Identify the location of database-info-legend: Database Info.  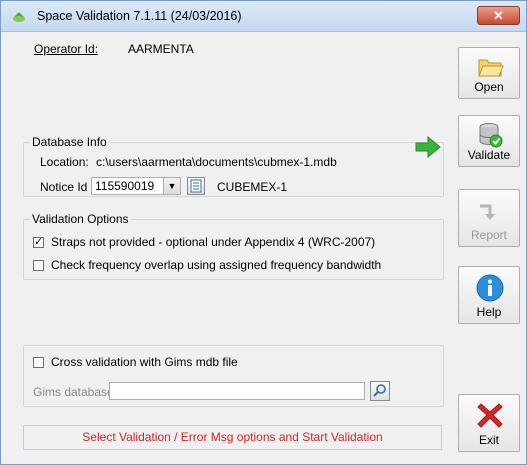
(69, 142).